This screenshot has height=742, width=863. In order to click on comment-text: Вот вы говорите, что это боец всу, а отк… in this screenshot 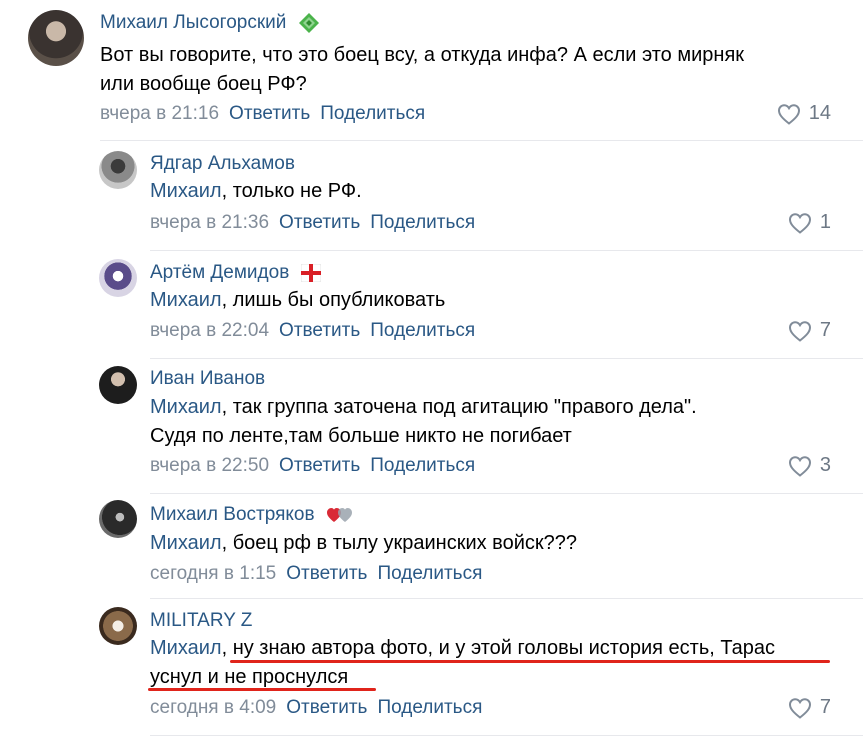, I will do `click(422, 69)`.